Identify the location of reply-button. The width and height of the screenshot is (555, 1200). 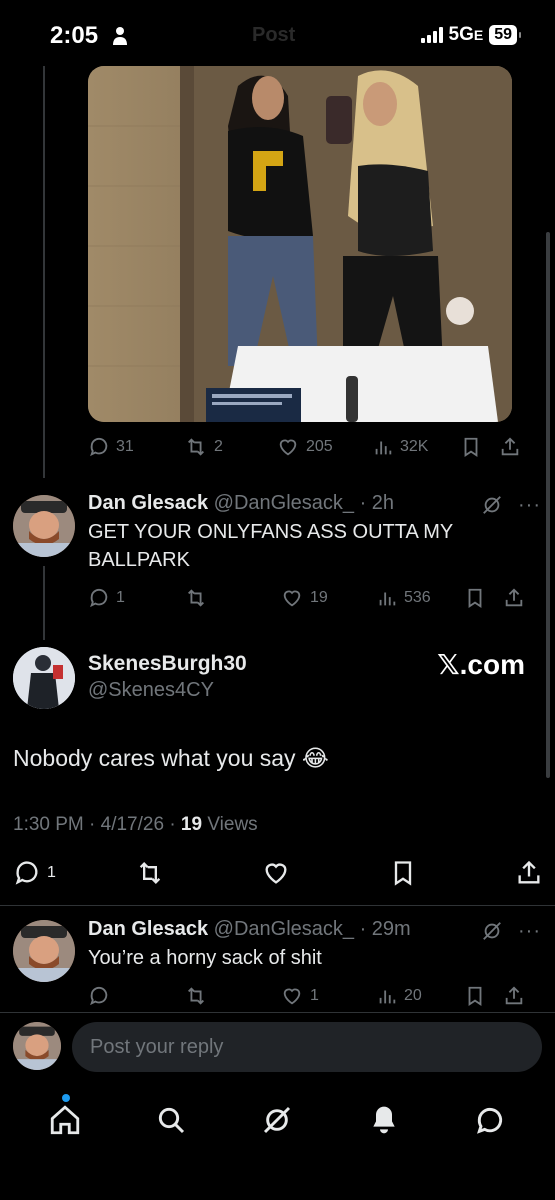
(136, 996).